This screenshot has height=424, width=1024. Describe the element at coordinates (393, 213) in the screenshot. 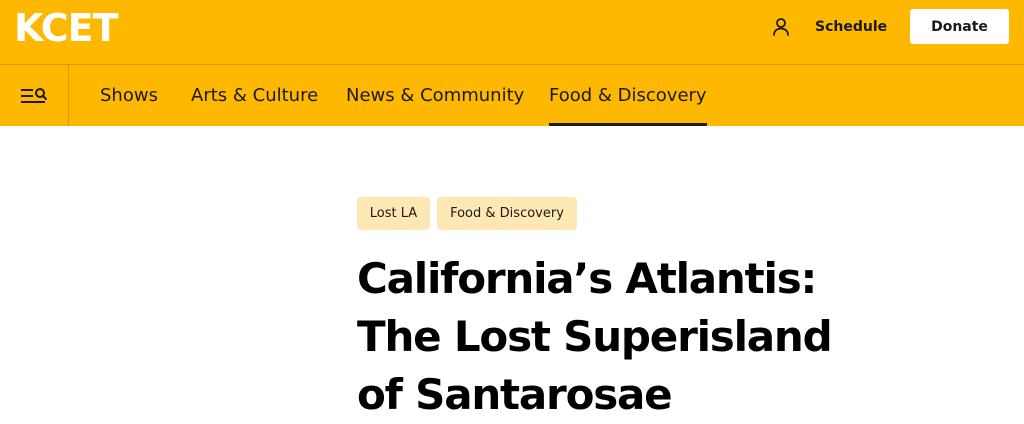

I see `tag-lost-la: Lost LA` at that location.